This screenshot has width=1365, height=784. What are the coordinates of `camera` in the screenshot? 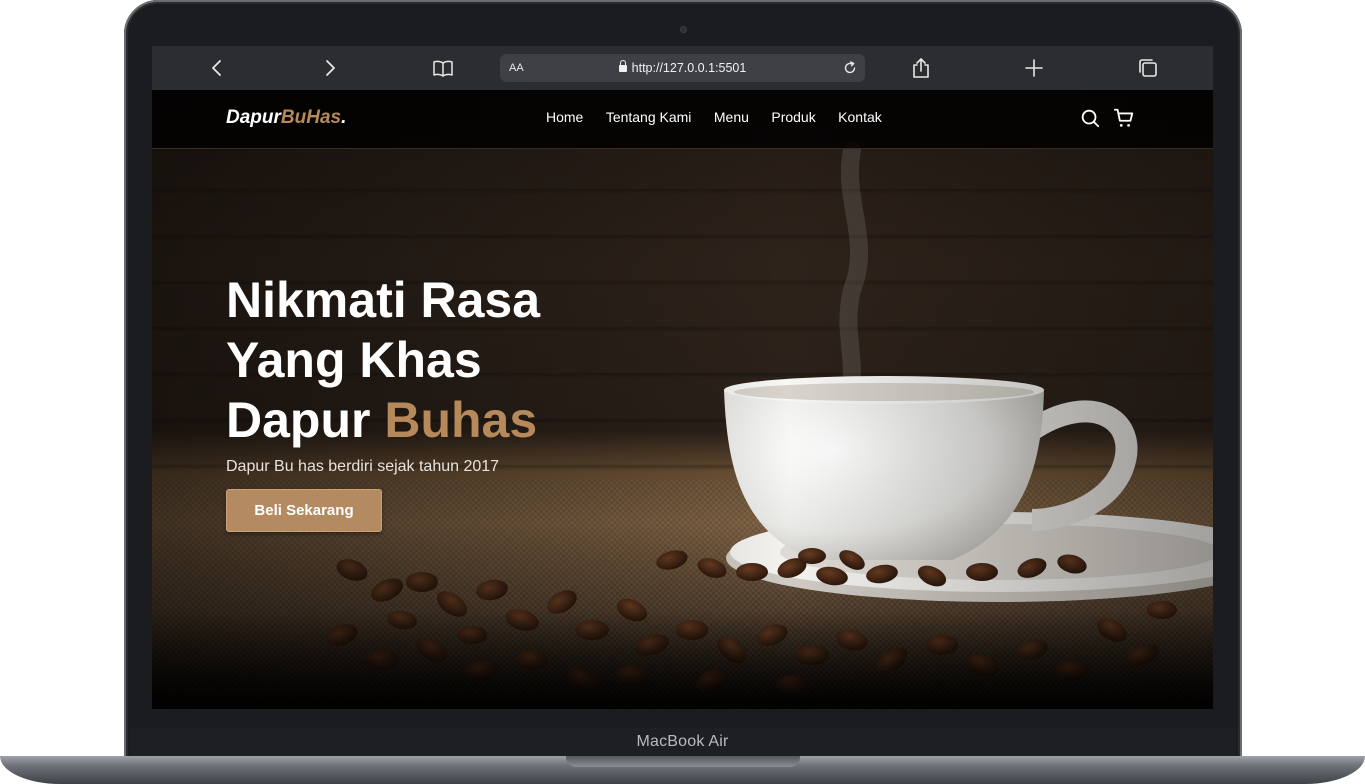 It's located at (683, 29).